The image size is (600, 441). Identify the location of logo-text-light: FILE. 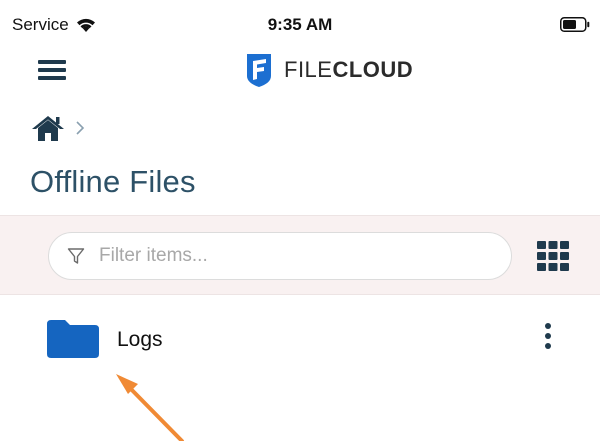
(308, 69).